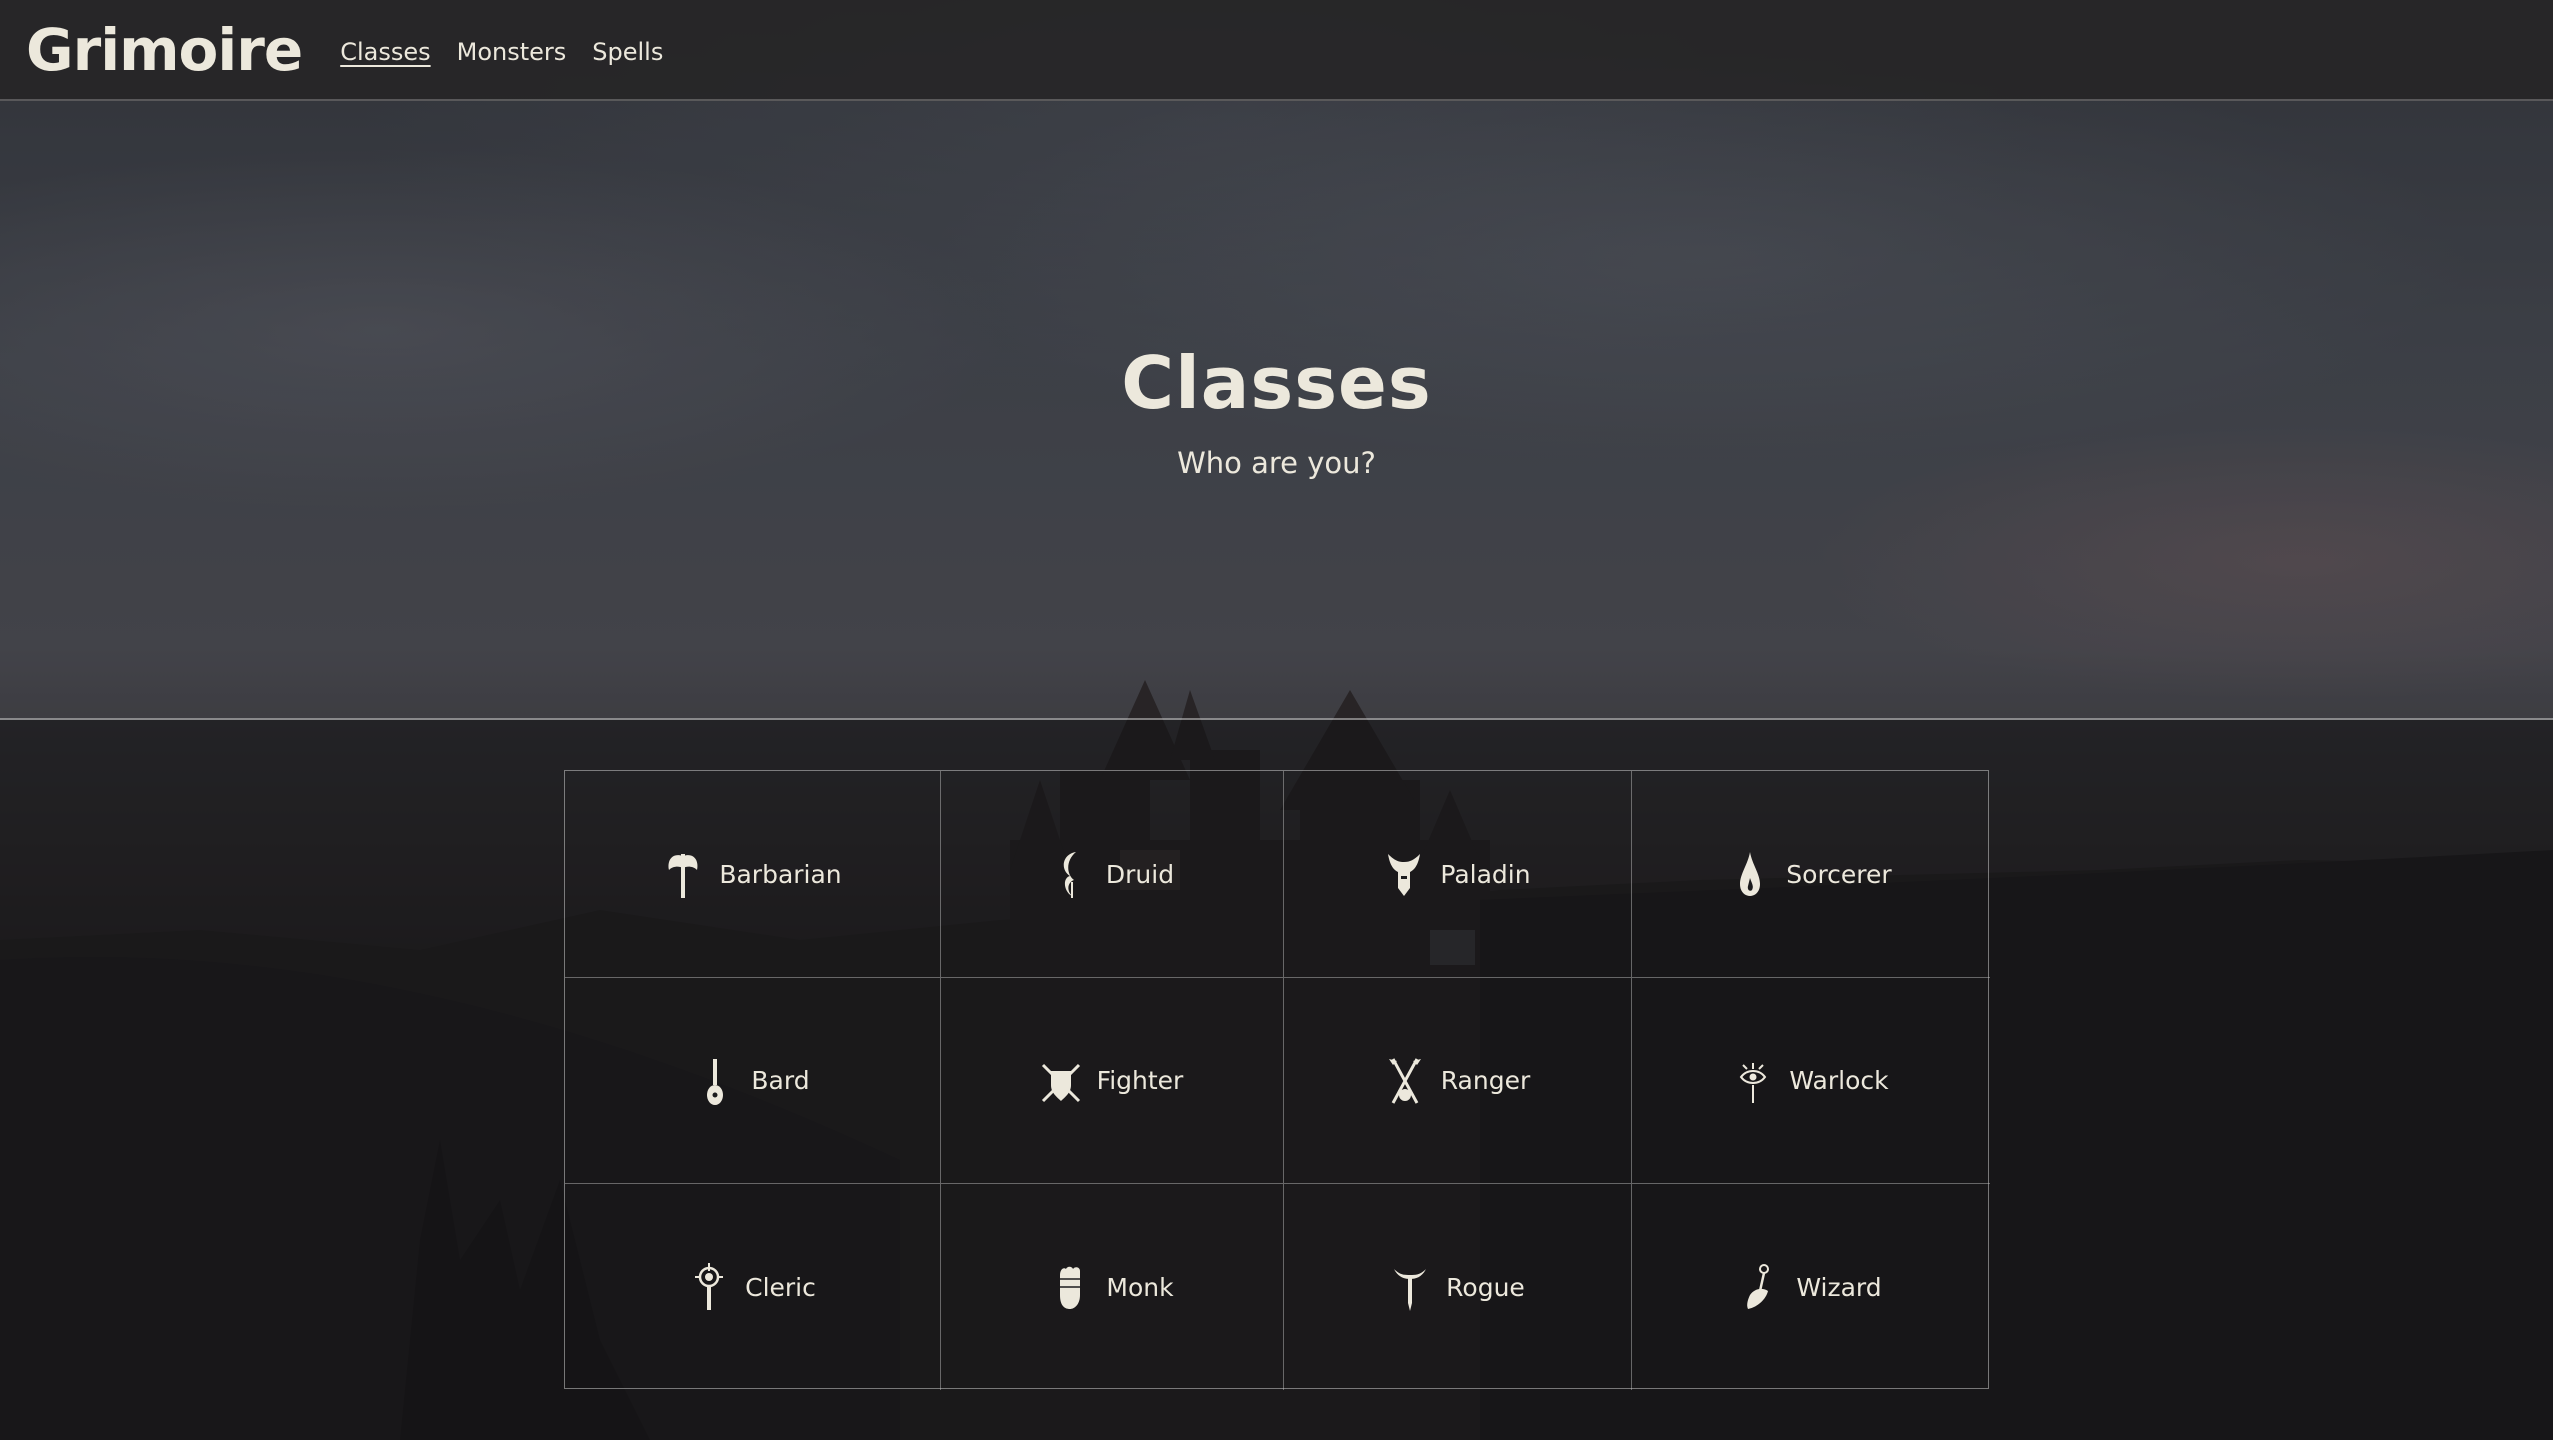  What do you see at coordinates (1276, 383) in the screenshot?
I see `page-title: Classes` at bounding box center [1276, 383].